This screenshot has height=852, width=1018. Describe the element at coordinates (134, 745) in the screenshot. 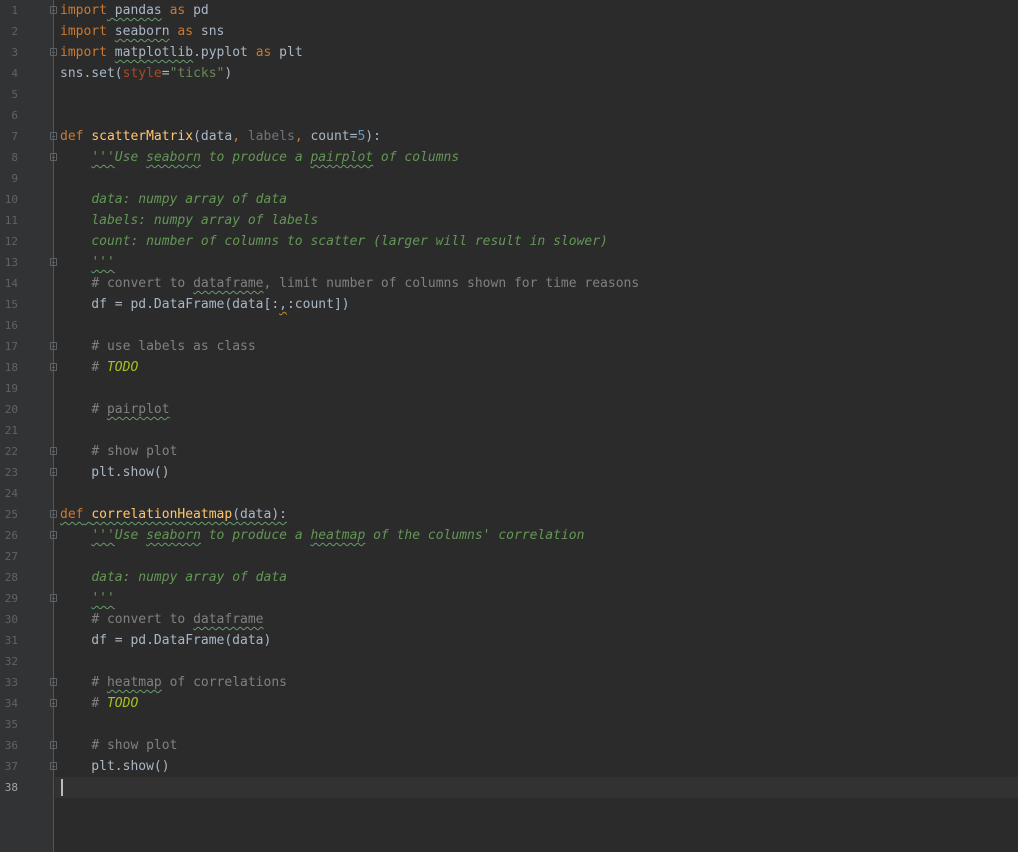

I see `code-token: # show plot` at that location.